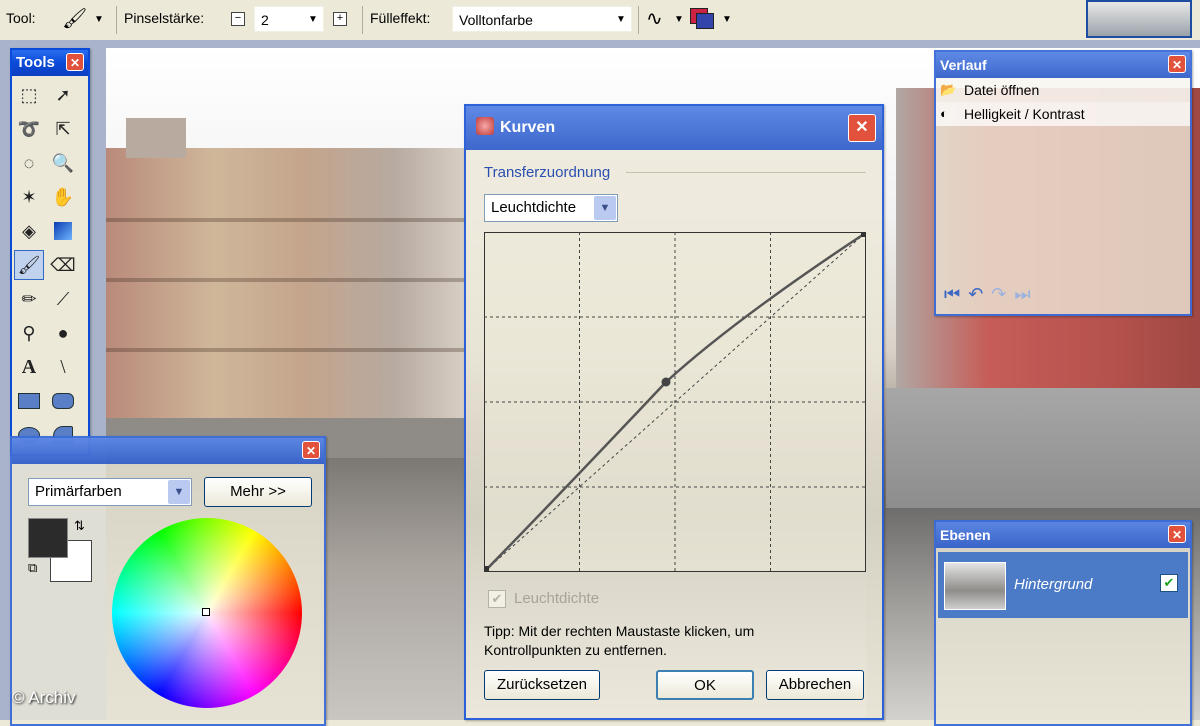  What do you see at coordinates (557, 598) in the screenshot?
I see `luminosity-checkbox-label: Leuchtdichte` at bounding box center [557, 598].